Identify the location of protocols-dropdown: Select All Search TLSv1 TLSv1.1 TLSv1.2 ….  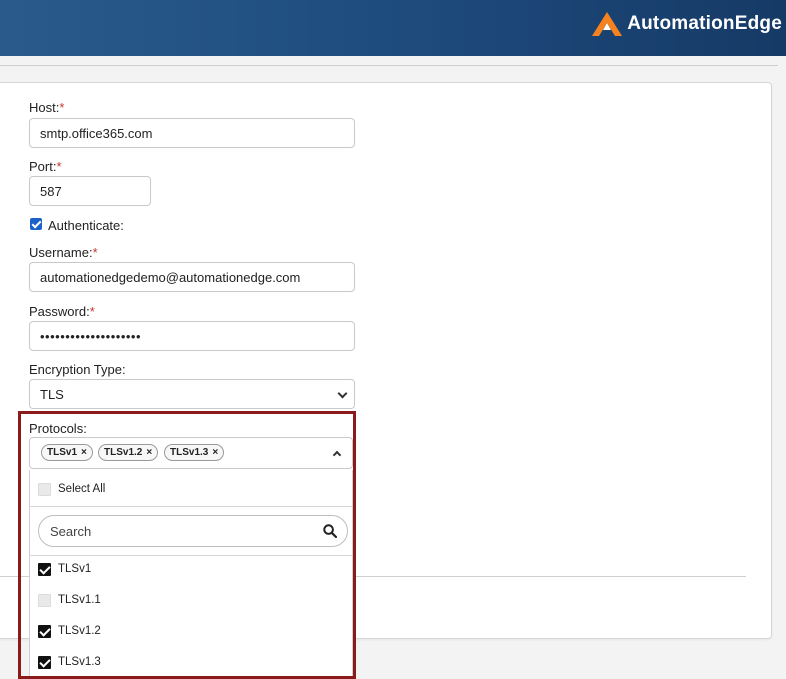
(191, 573).